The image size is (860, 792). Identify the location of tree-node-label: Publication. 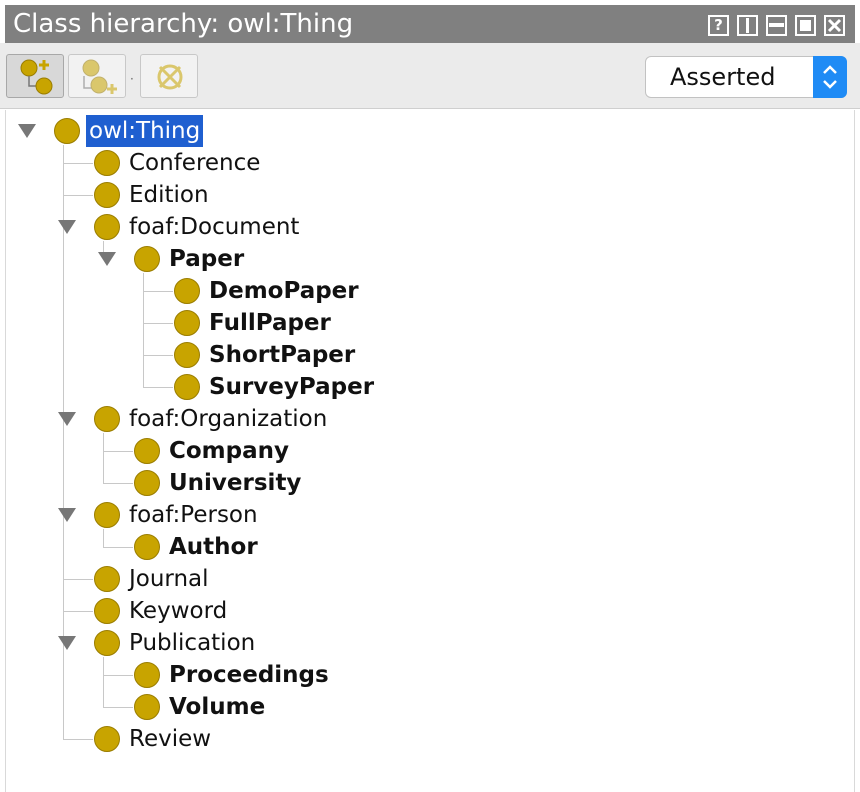
(192, 643).